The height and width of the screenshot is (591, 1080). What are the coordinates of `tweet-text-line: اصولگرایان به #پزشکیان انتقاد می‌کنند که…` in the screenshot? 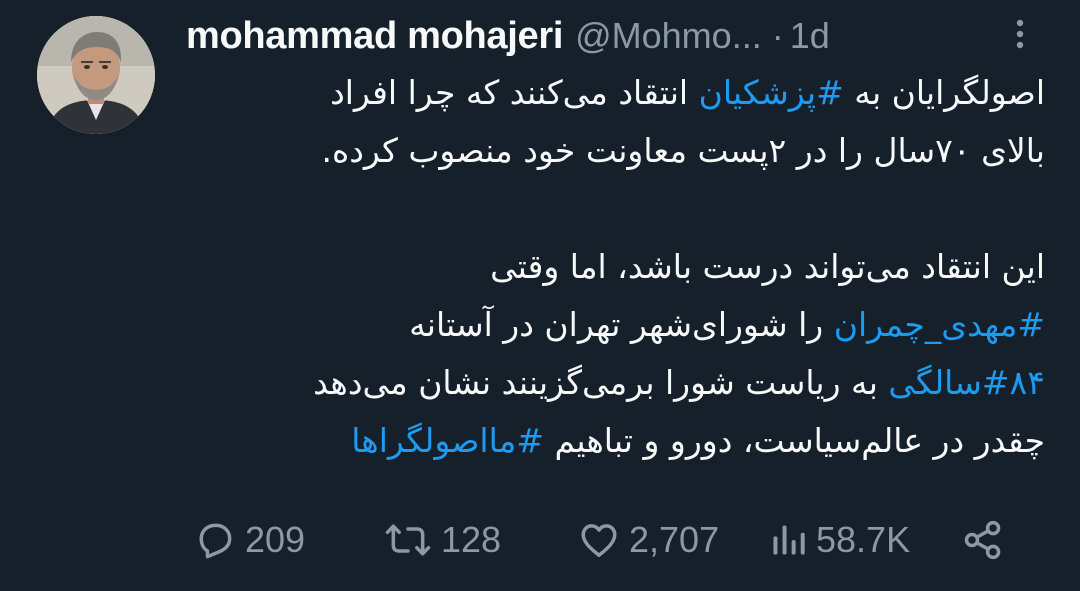 It's located at (622, 93).